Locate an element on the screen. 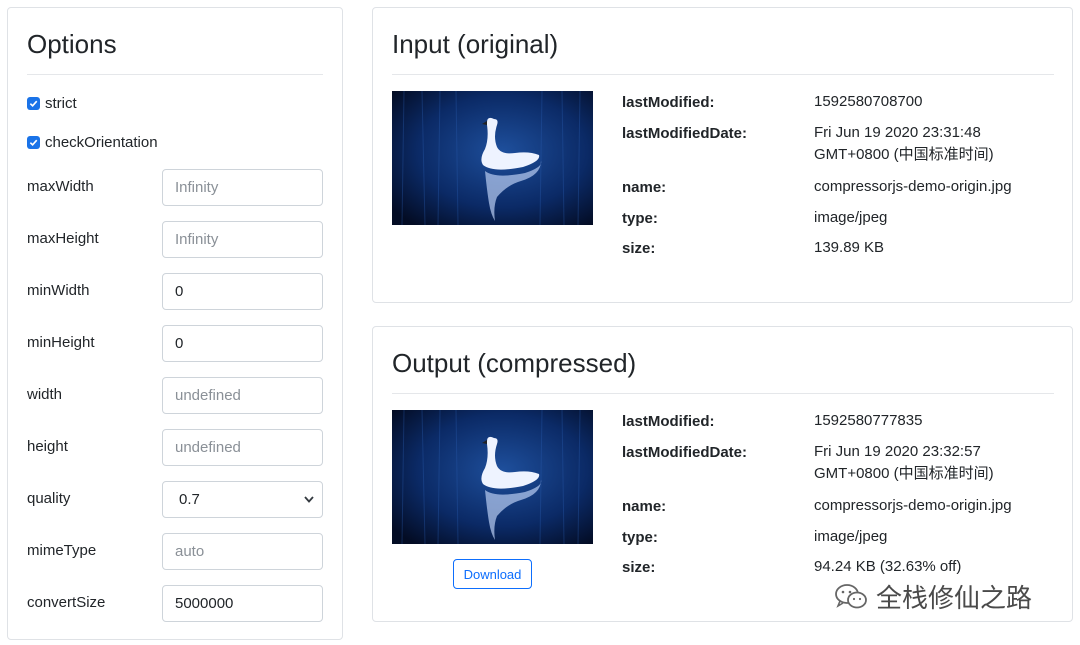  min-width-label: minWidth is located at coordinates (58, 290).